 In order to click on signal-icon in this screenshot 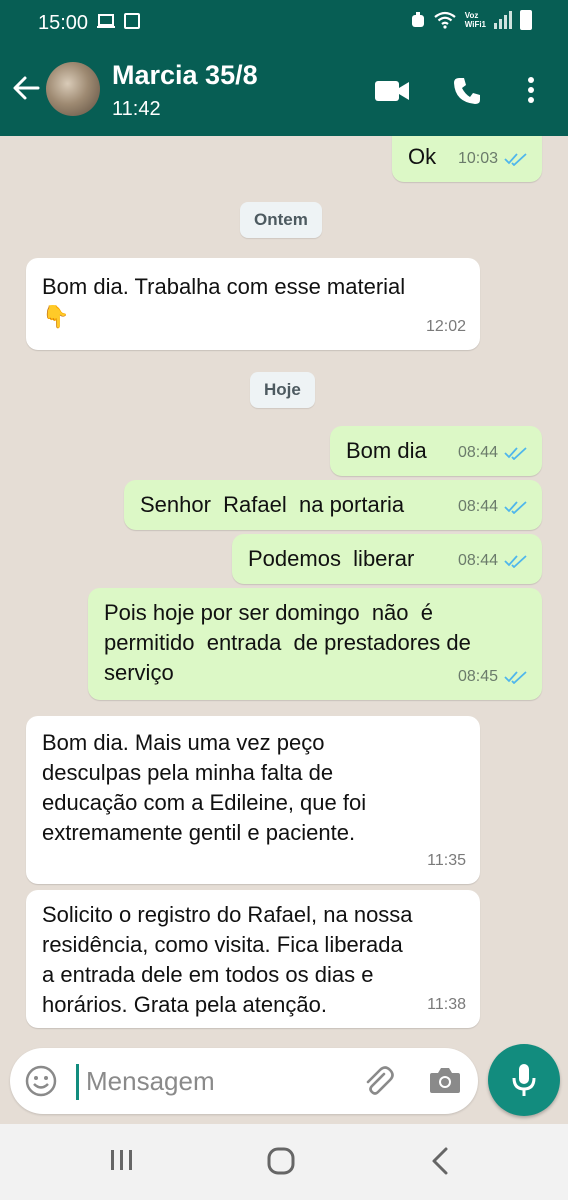, I will do `click(503, 20)`.